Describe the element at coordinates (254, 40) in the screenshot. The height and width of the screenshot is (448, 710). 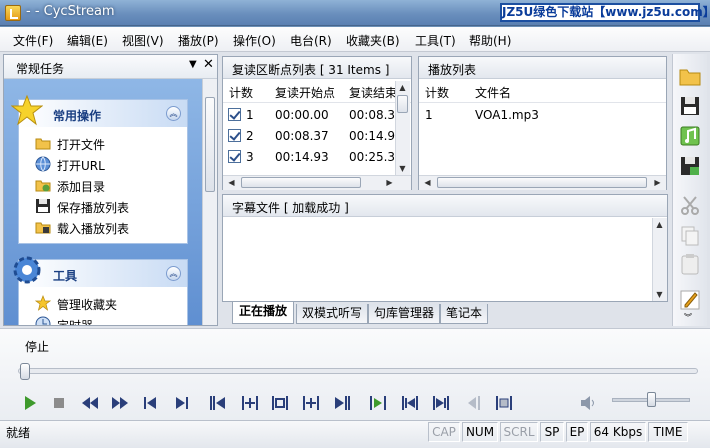
I see `menu-operate: 操作(O)` at that location.